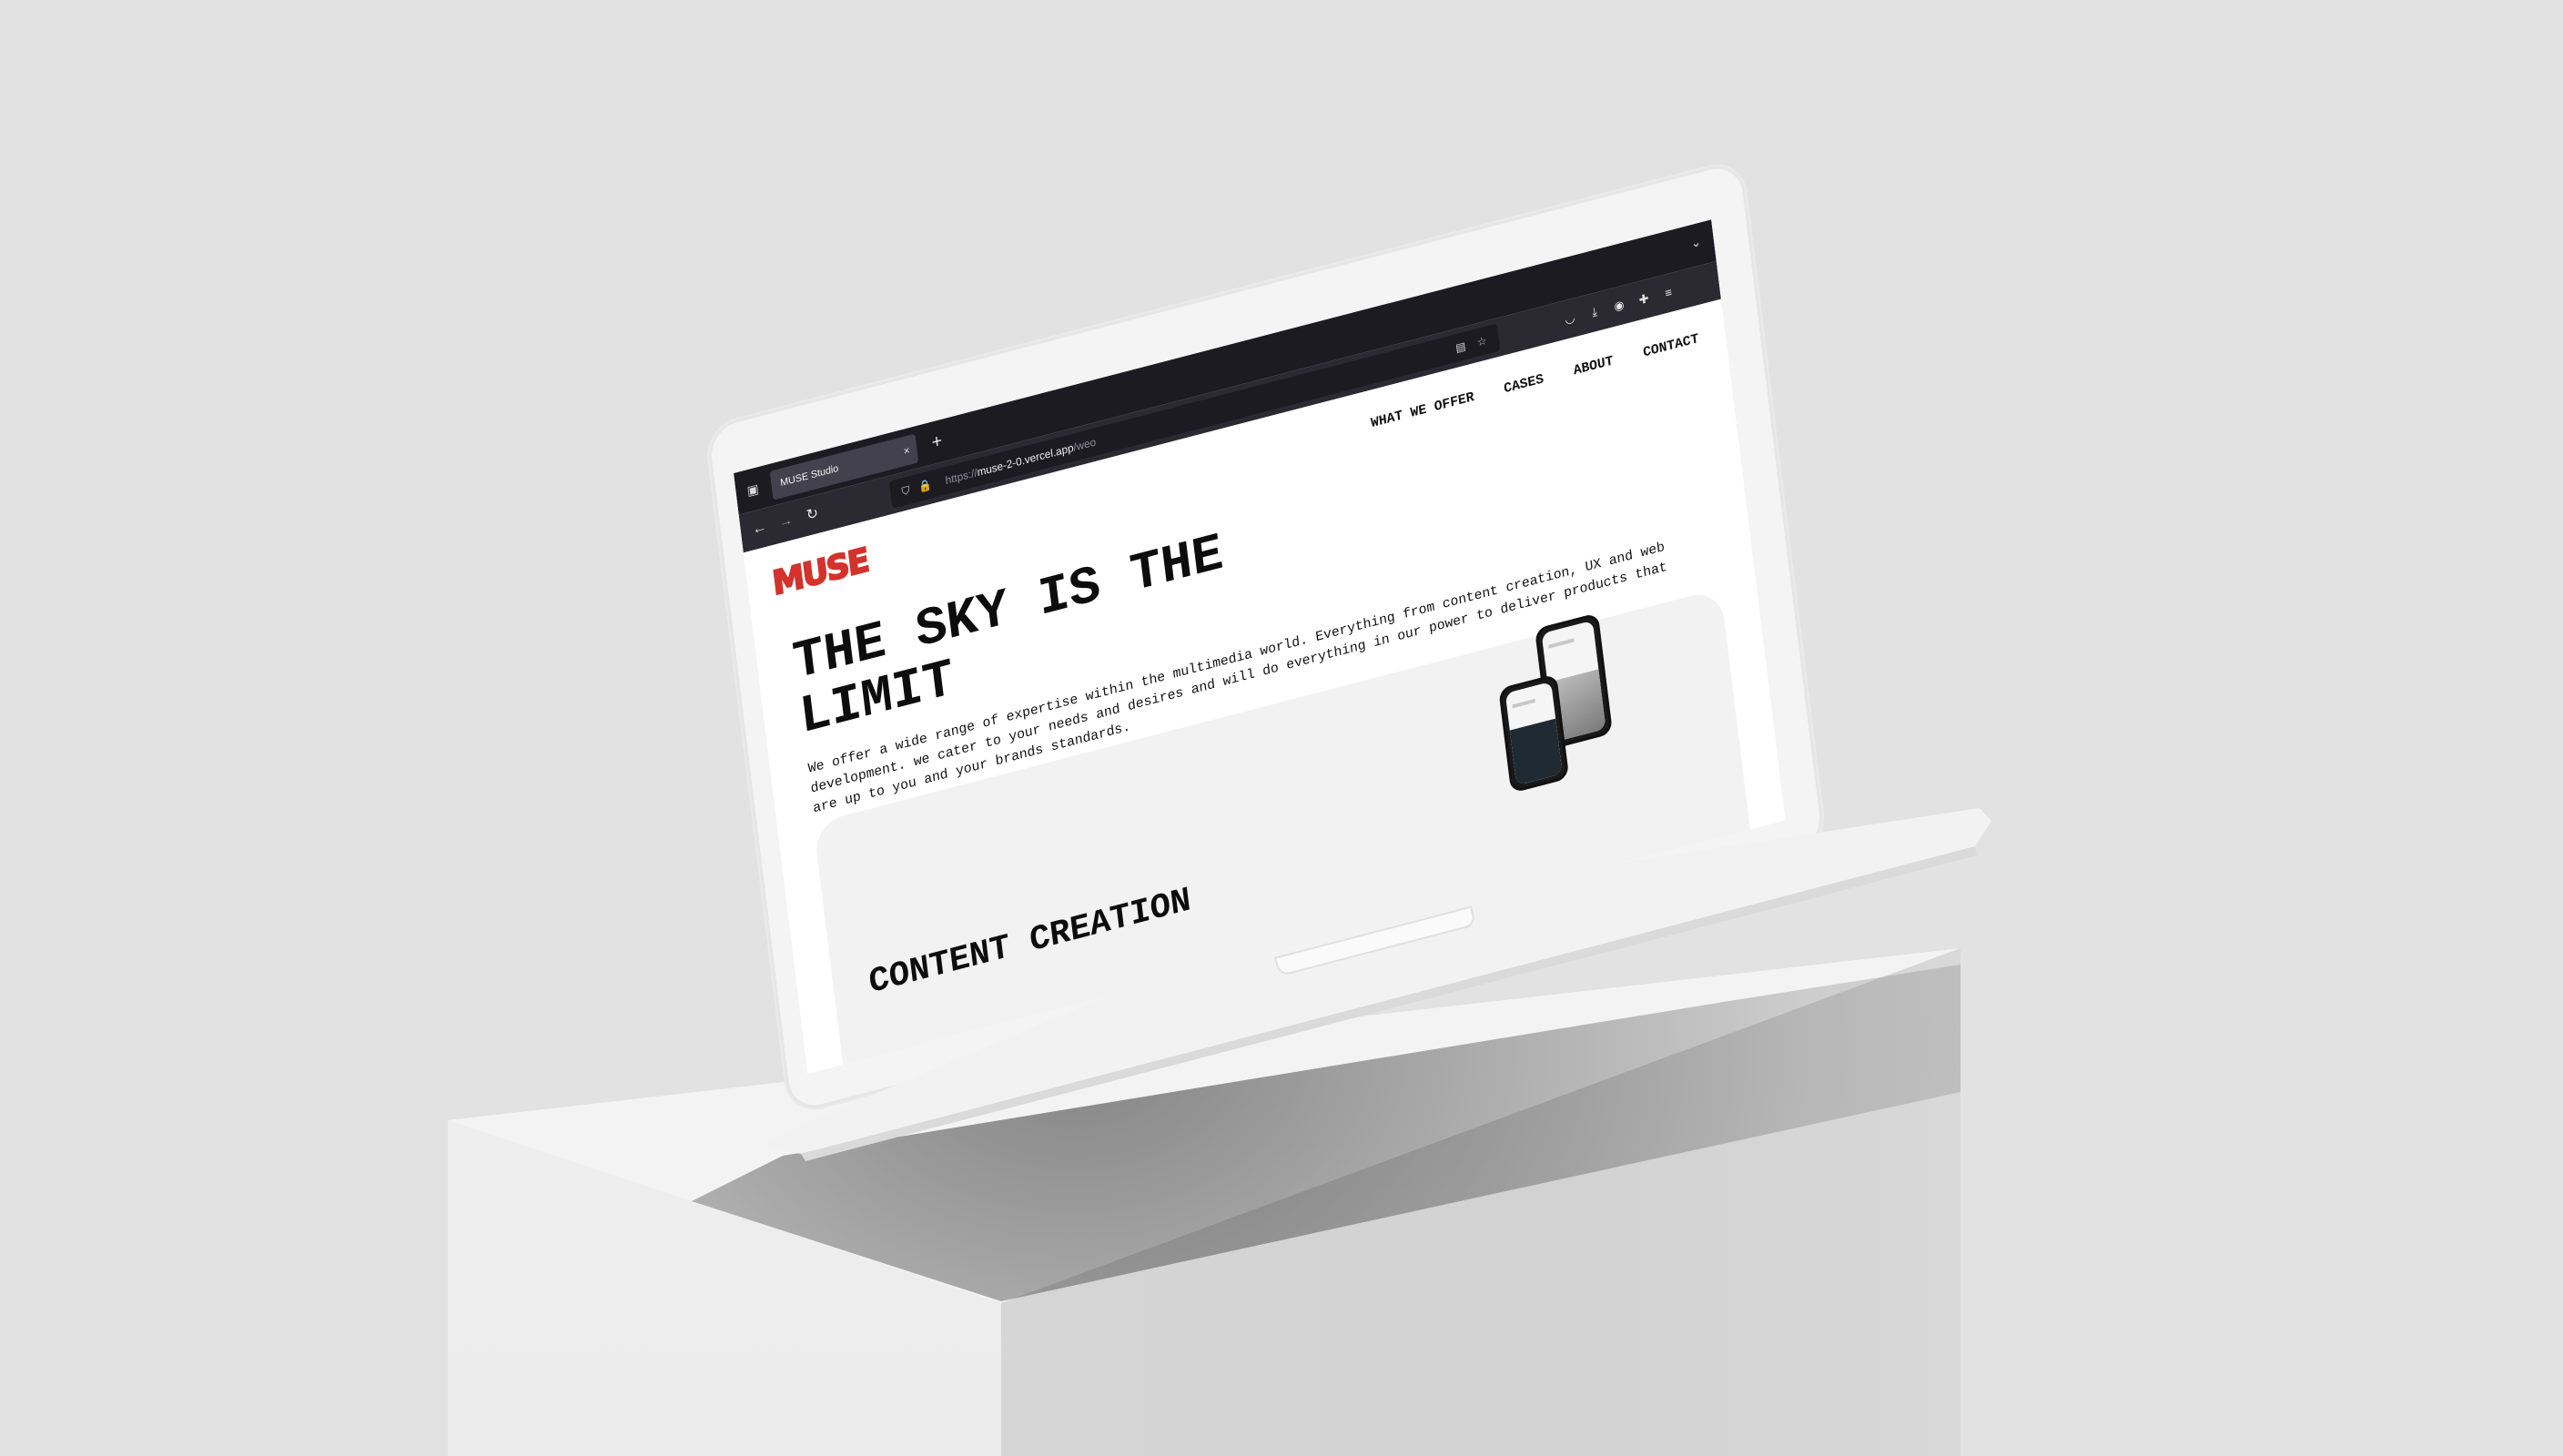 The width and height of the screenshot is (2563, 1456). Describe the element at coordinates (926, 486) in the screenshot. I see `lock-icon: 🔒` at that location.